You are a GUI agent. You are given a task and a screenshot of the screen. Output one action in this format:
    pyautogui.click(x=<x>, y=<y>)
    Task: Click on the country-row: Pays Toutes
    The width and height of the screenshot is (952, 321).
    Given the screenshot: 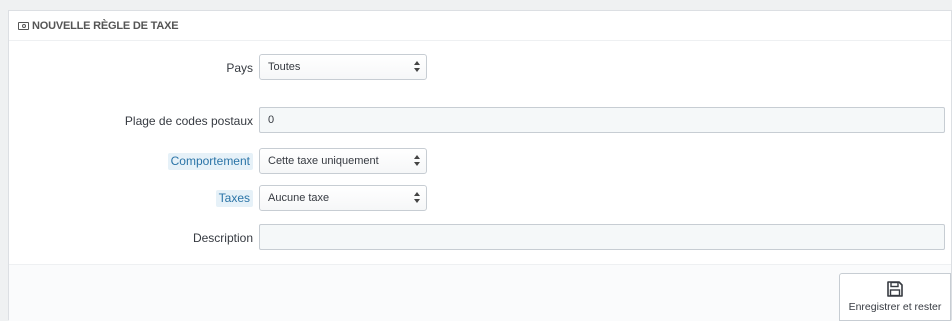 What is the action you would take?
    pyautogui.click(x=480, y=68)
    